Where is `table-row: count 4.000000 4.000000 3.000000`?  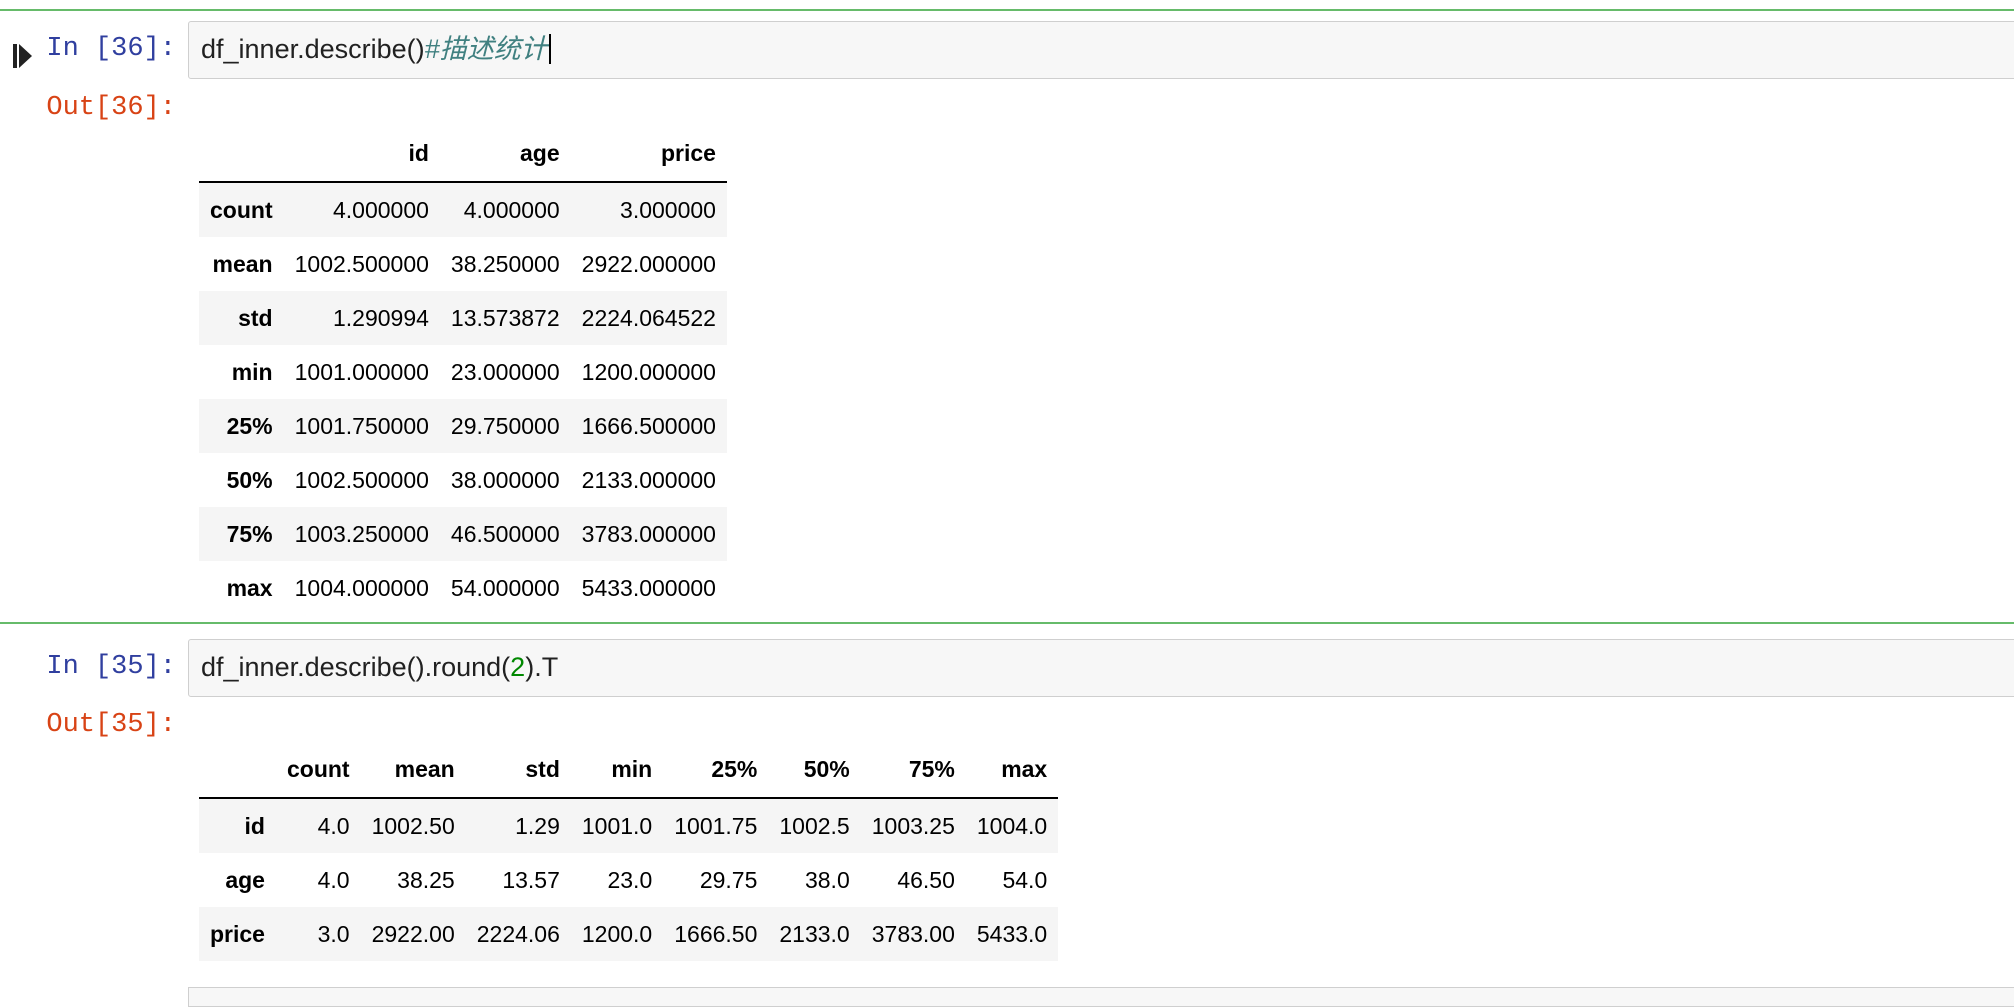
table-row: count 4.000000 4.000000 3.000000 is located at coordinates (463, 209).